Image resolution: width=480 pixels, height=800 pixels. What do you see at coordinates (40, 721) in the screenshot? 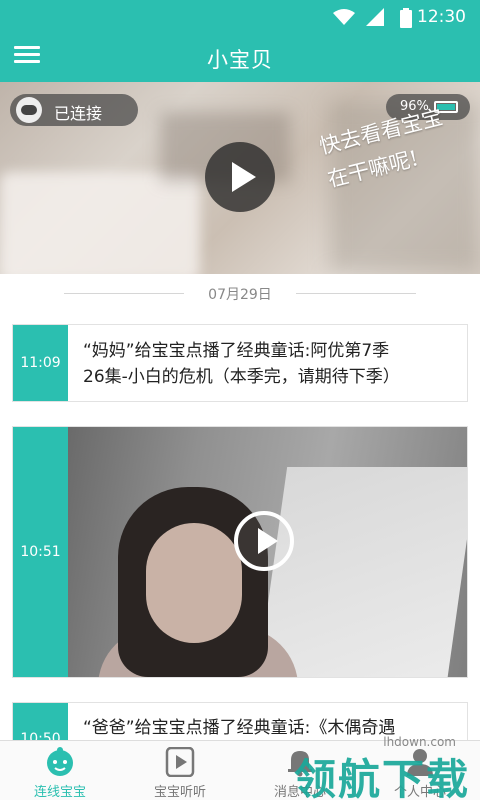
I see `item-time-bar: 10:50` at bounding box center [40, 721].